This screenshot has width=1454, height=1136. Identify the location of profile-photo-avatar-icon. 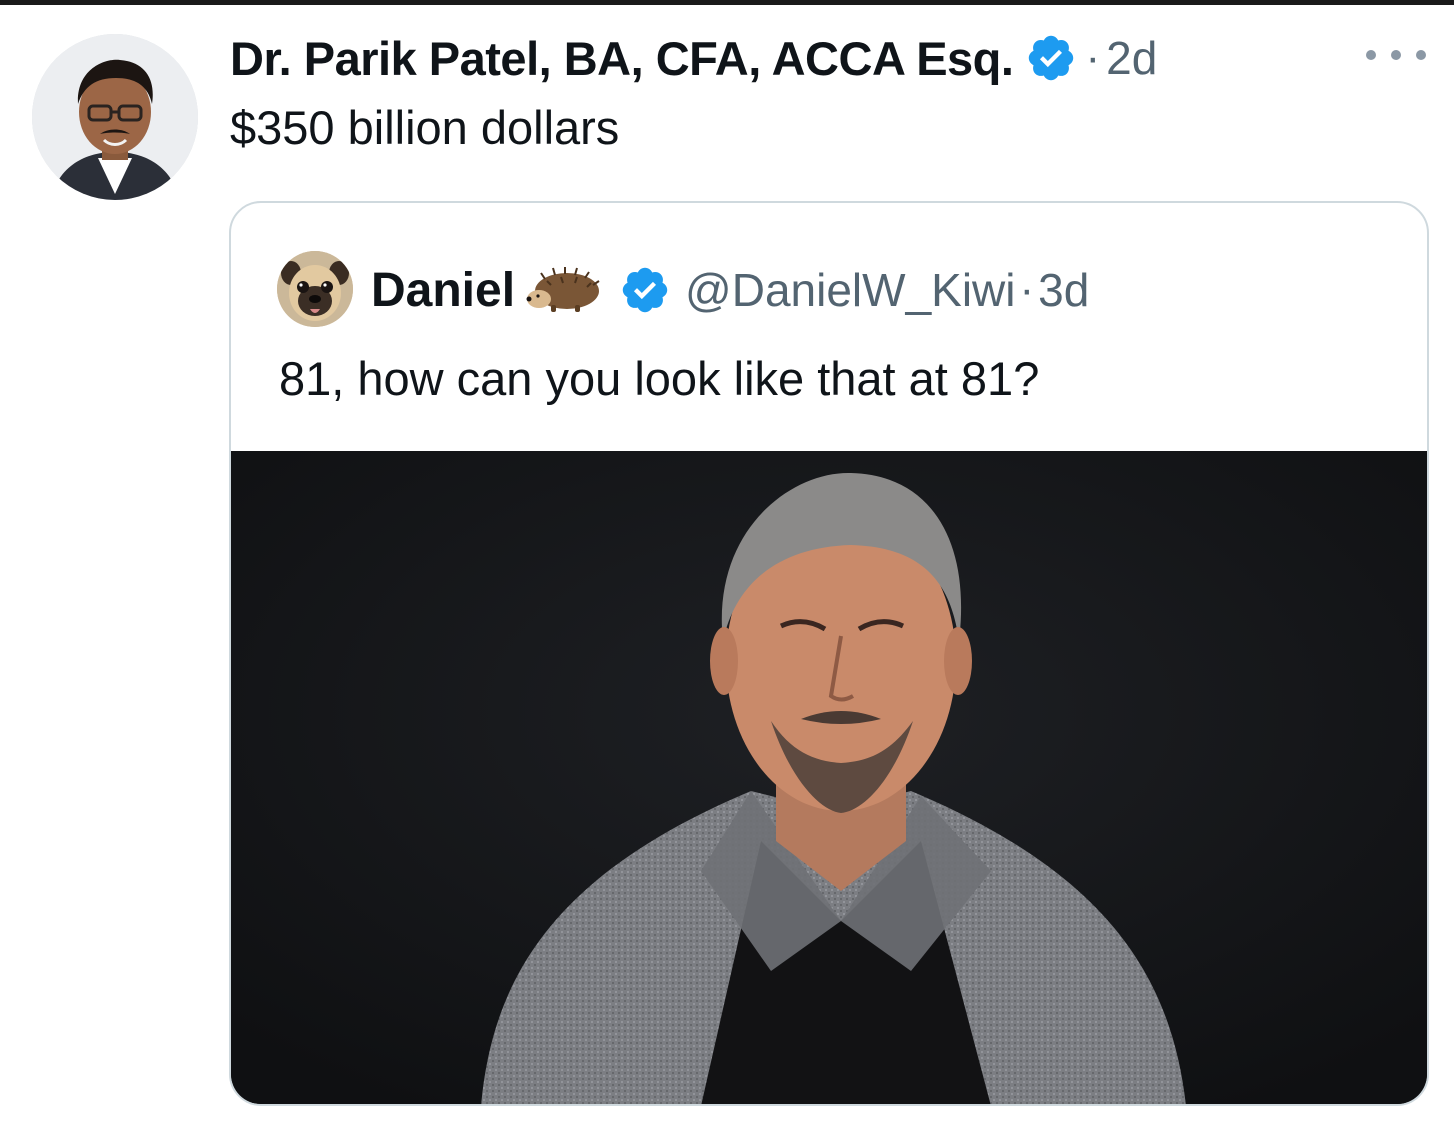
(115, 117).